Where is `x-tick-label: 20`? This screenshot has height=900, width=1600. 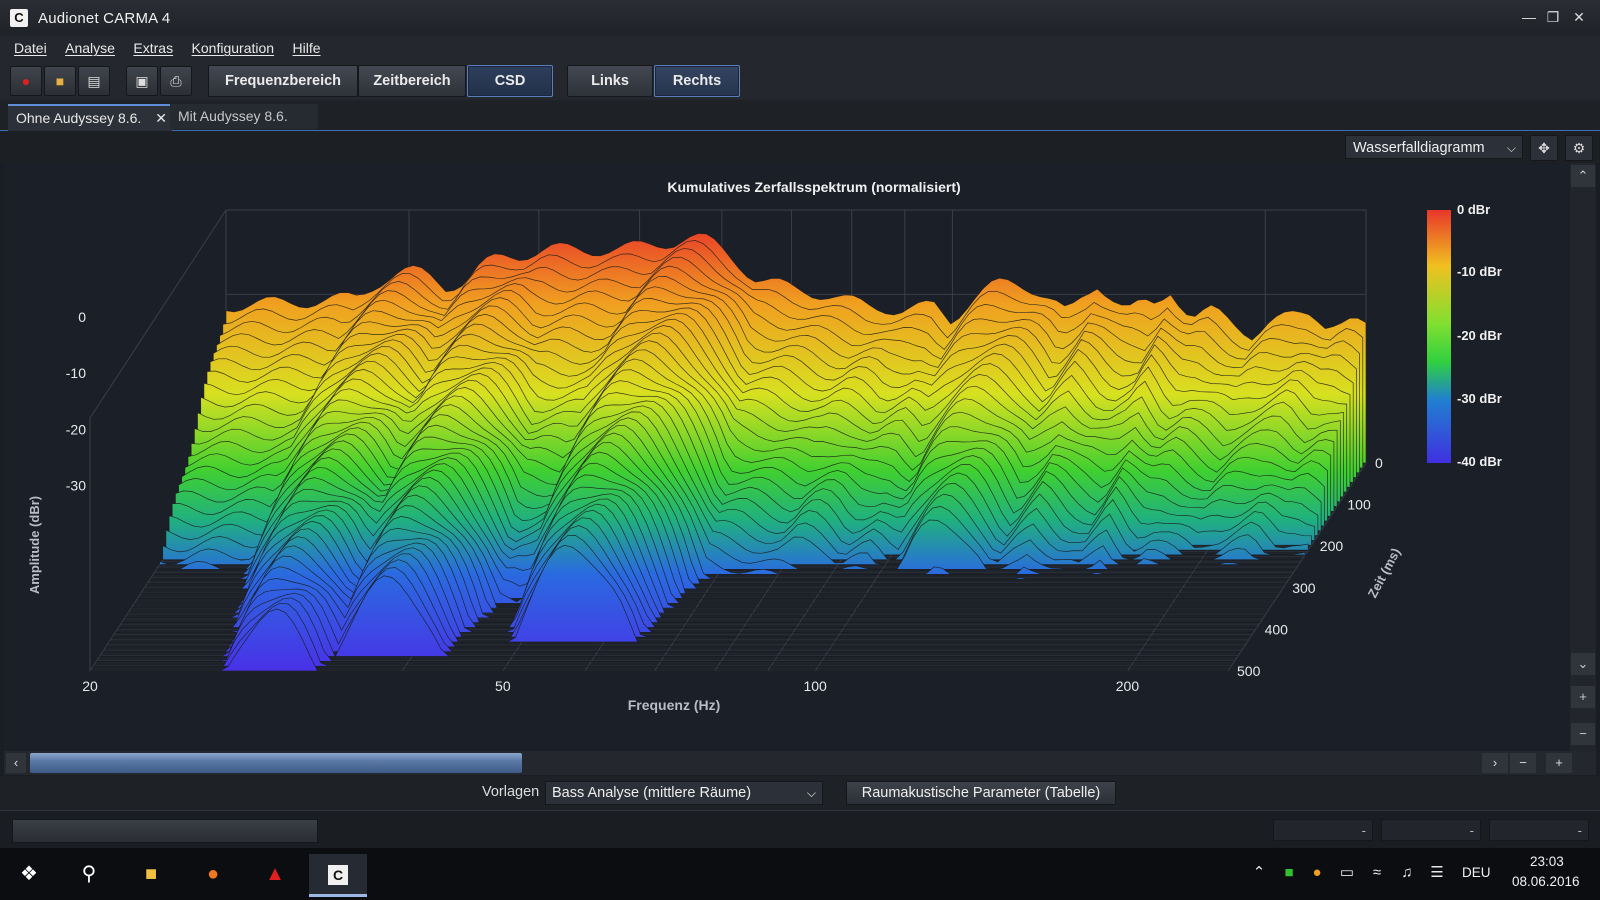 x-tick-label: 20 is located at coordinates (90, 686).